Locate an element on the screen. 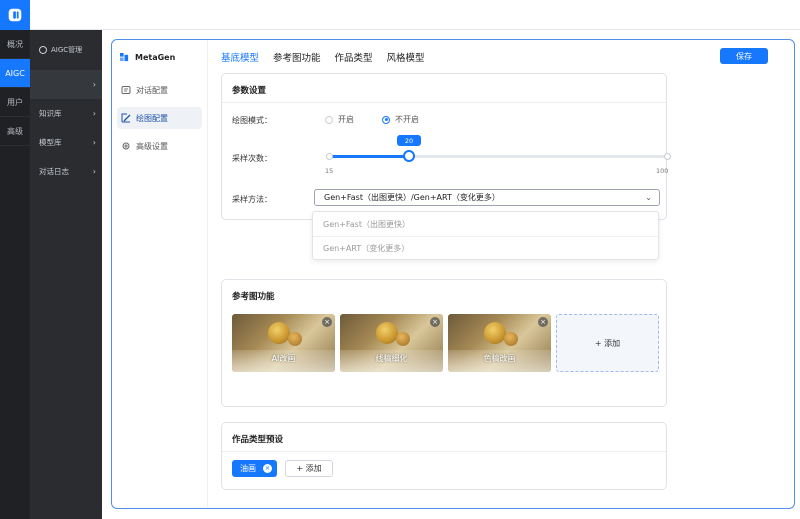 This screenshot has width=800, height=519. method-select-value: Gen+Fast（出图更快）/Gen+ART（变化更多） is located at coordinates (412, 197).